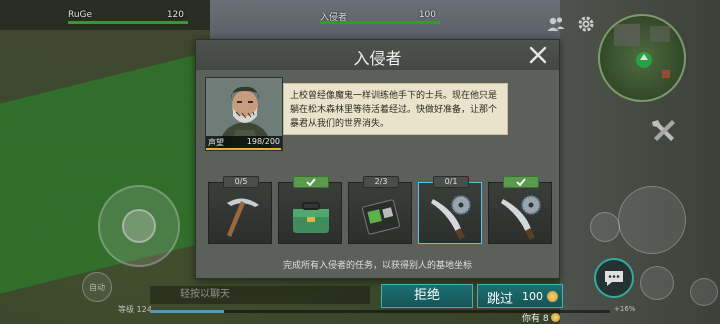 The width and height of the screenshot is (720, 324). Describe the element at coordinates (244, 114) in the screenshot. I see `raider-portrait: 声望 198/200` at that location.